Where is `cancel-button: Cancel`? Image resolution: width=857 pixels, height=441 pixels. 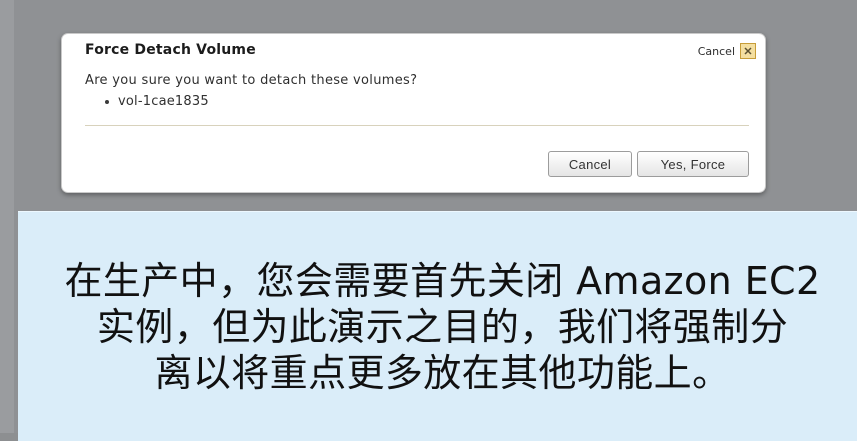
cancel-button: Cancel is located at coordinates (590, 164).